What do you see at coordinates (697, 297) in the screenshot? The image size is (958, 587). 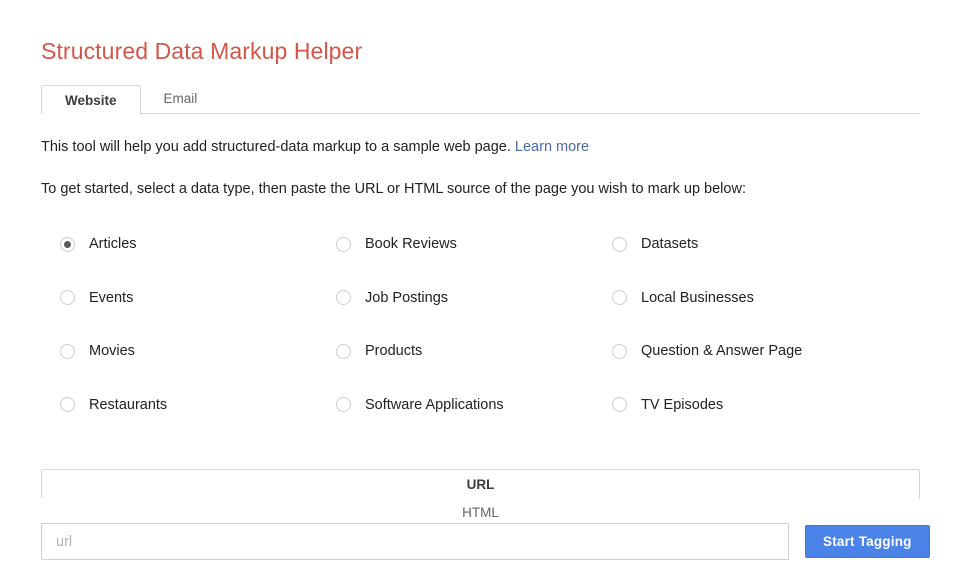 I see `radio-option-label: Local Businesses` at bounding box center [697, 297].